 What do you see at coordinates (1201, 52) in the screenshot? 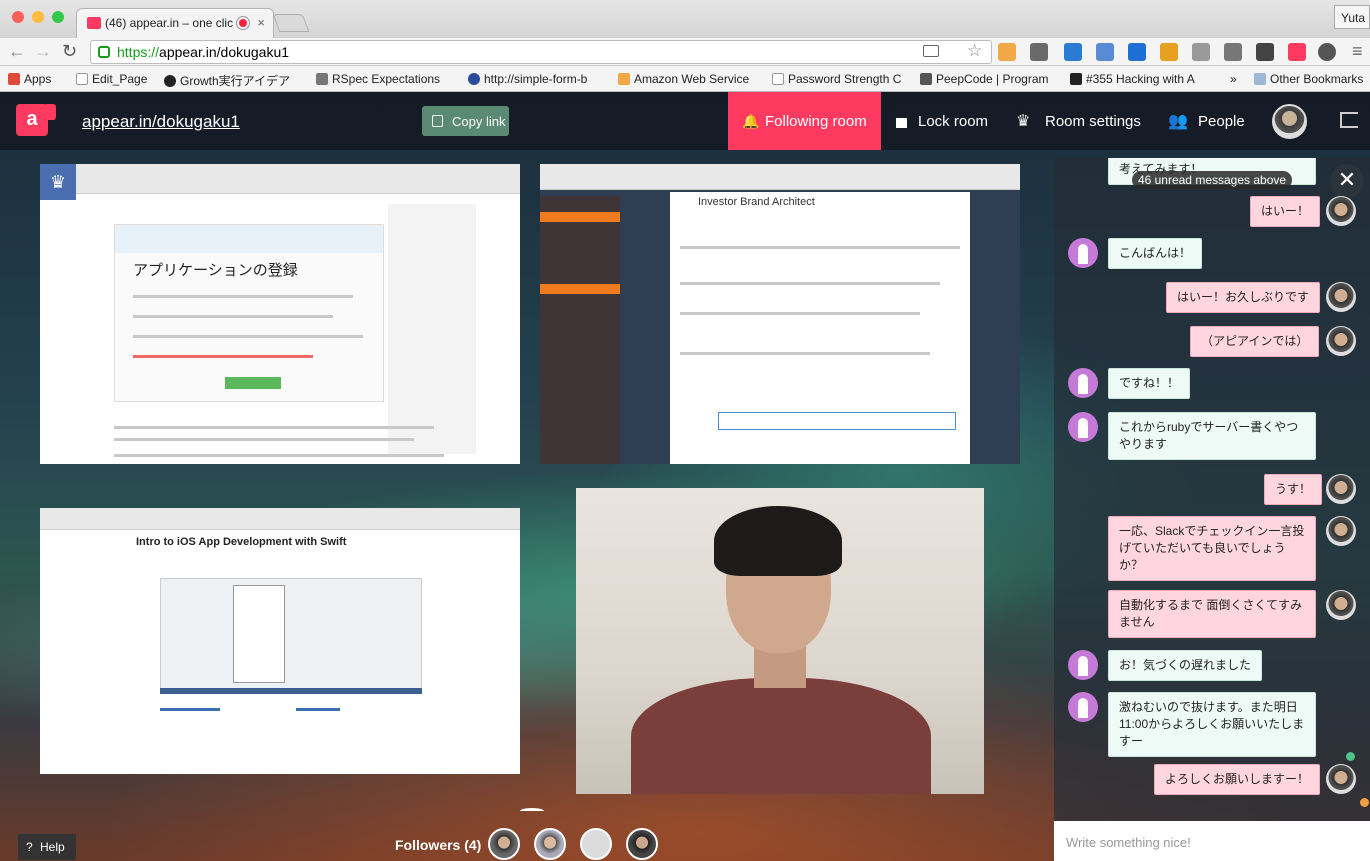
I see `tool-extension-icon` at bounding box center [1201, 52].